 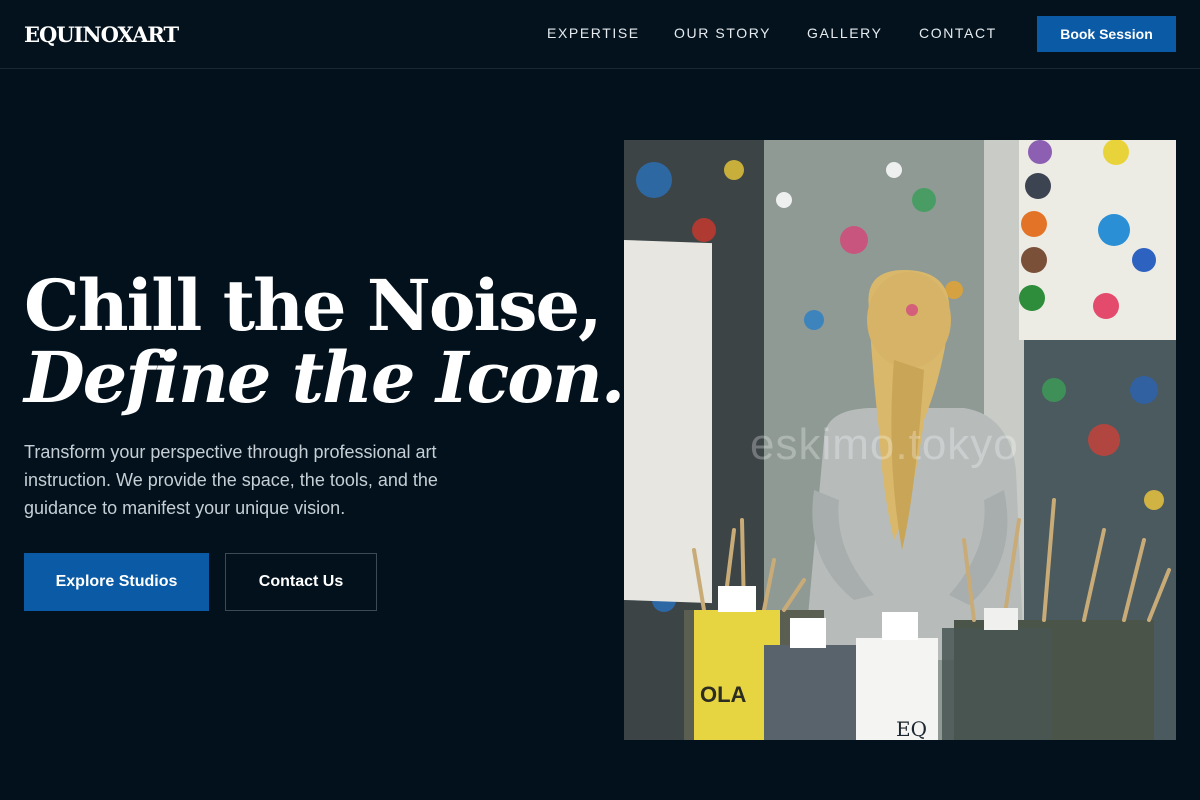 I want to click on nav-our-story: OUR STORY, so click(x=722, y=33).